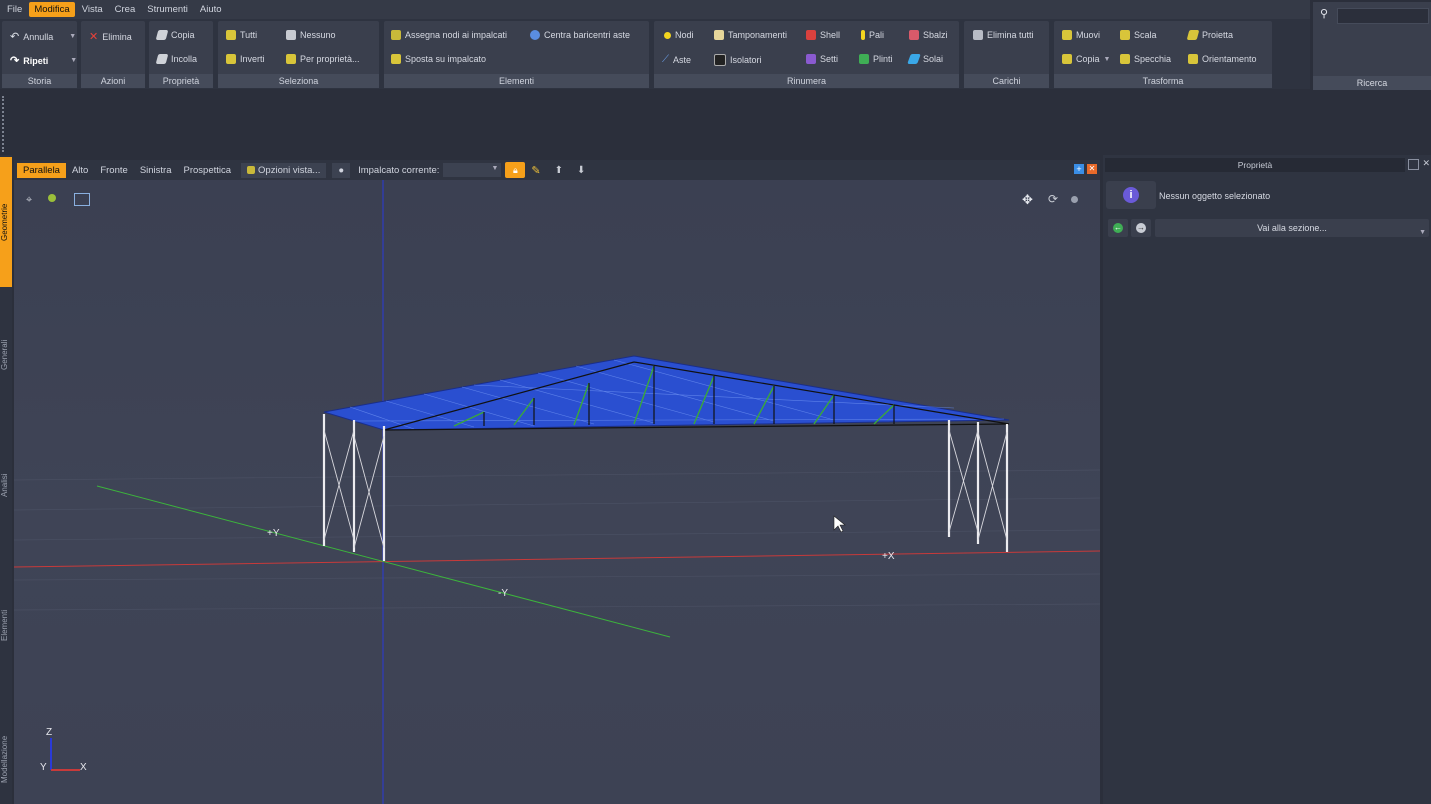  Describe the element at coordinates (94, 37) in the screenshot. I see `delete-icon: ✕` at that location.